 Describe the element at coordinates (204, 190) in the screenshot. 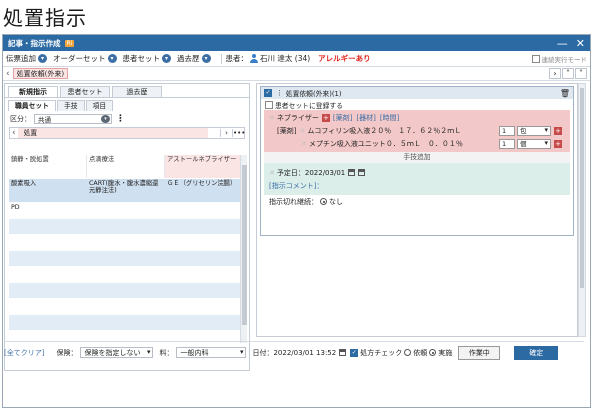

I see `grid-cell: ＧＥ（グリセリン浣腸）` at that location.